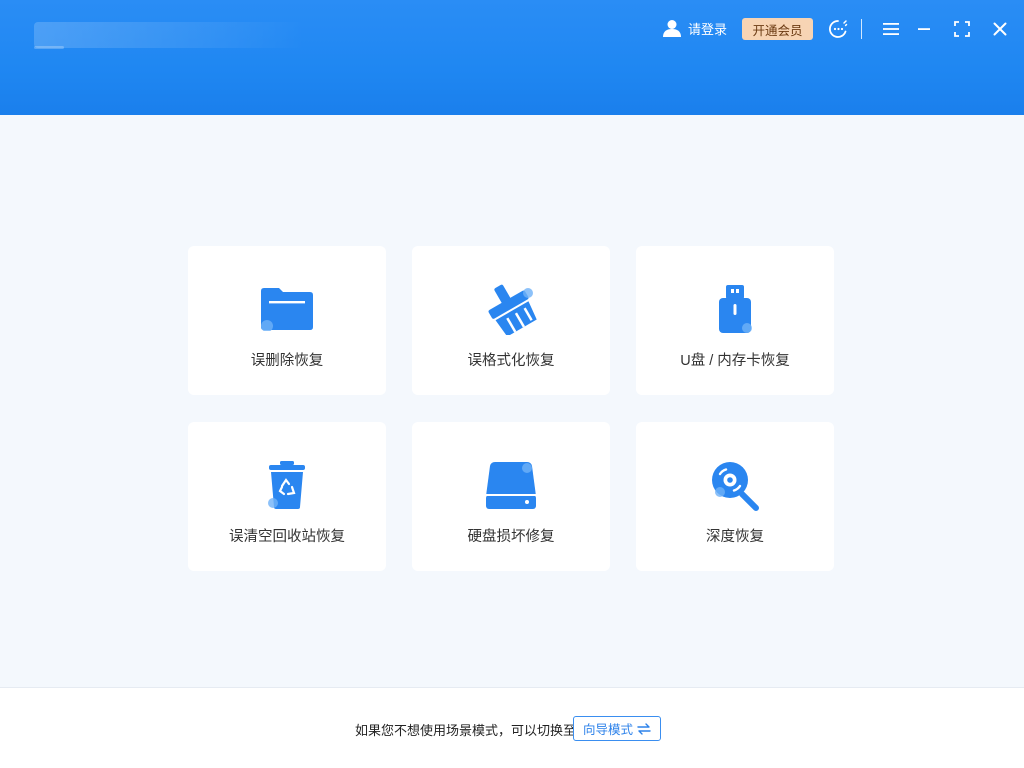 This screenshot has height=768, width=1024. I want to click on app-logo, so click(169, 35).